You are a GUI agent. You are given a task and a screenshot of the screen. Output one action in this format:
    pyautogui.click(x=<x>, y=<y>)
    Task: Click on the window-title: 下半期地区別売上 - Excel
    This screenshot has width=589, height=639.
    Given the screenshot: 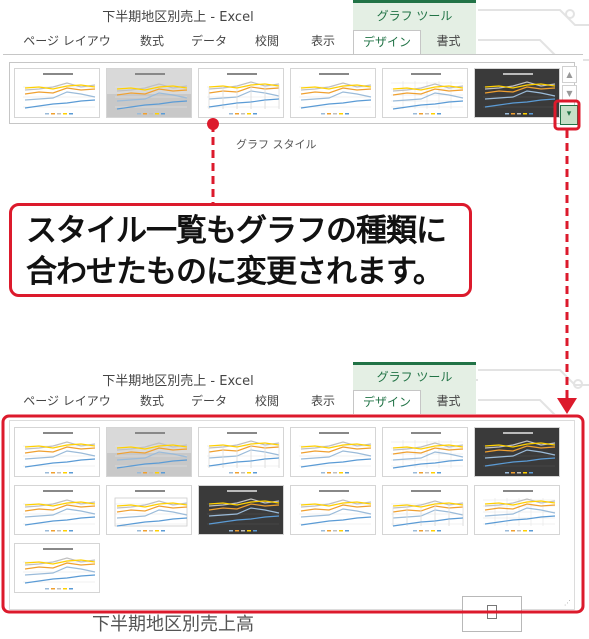 What is the action you would take?
    pyautogui.click(x=178, y=17)
    